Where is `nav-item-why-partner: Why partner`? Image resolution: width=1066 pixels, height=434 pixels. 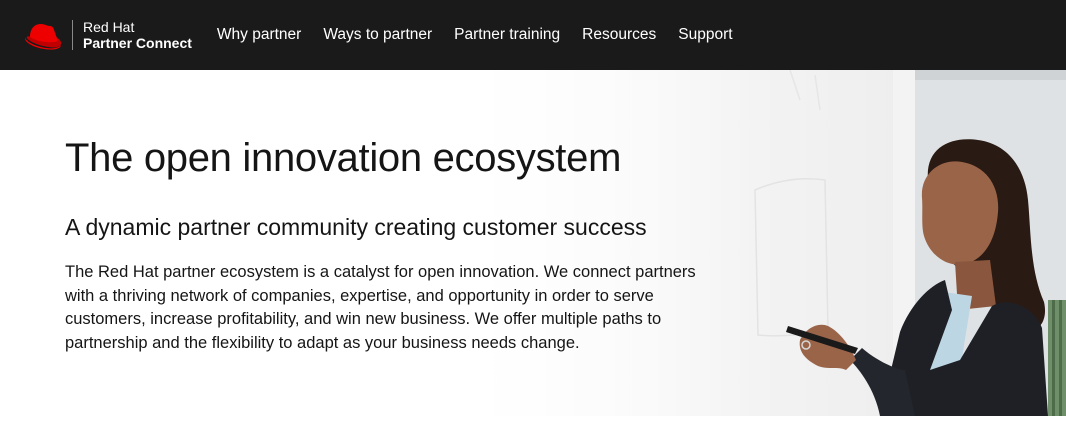 nav-item-why-partner: Why partner is located at coordinates (259, 35).